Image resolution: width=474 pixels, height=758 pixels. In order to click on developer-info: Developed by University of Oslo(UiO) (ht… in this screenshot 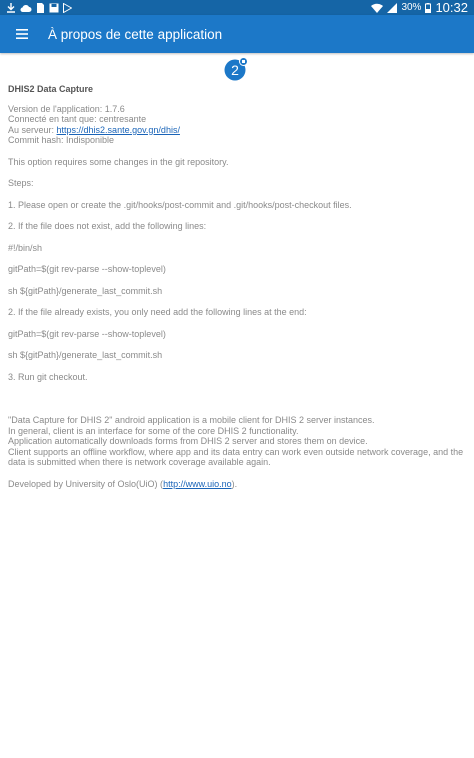, I will do `click(237, 484)`.